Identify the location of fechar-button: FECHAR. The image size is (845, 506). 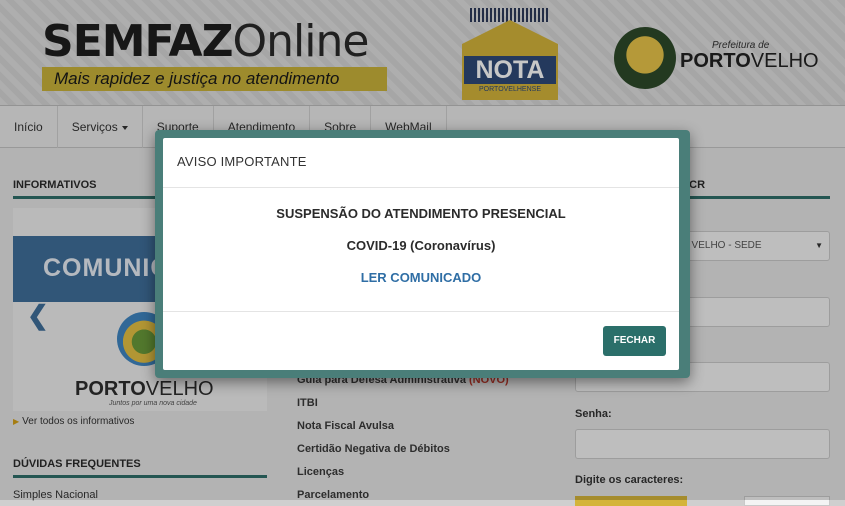
(634, 341).